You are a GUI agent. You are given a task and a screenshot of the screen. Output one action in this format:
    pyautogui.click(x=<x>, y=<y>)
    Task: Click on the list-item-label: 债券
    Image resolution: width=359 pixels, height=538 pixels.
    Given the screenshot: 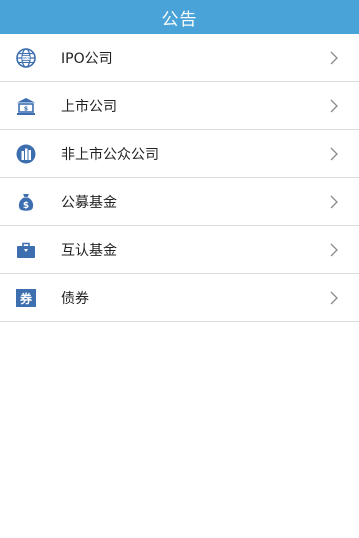 What is the action you would take?
    pyautogui.click(x=75, y=298)
    